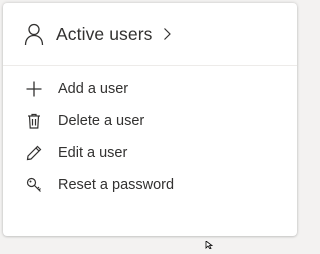  What do you see at coordinates (34, 34) in the screenshot?
I see `person-icon` at bounding box center [34, 34].